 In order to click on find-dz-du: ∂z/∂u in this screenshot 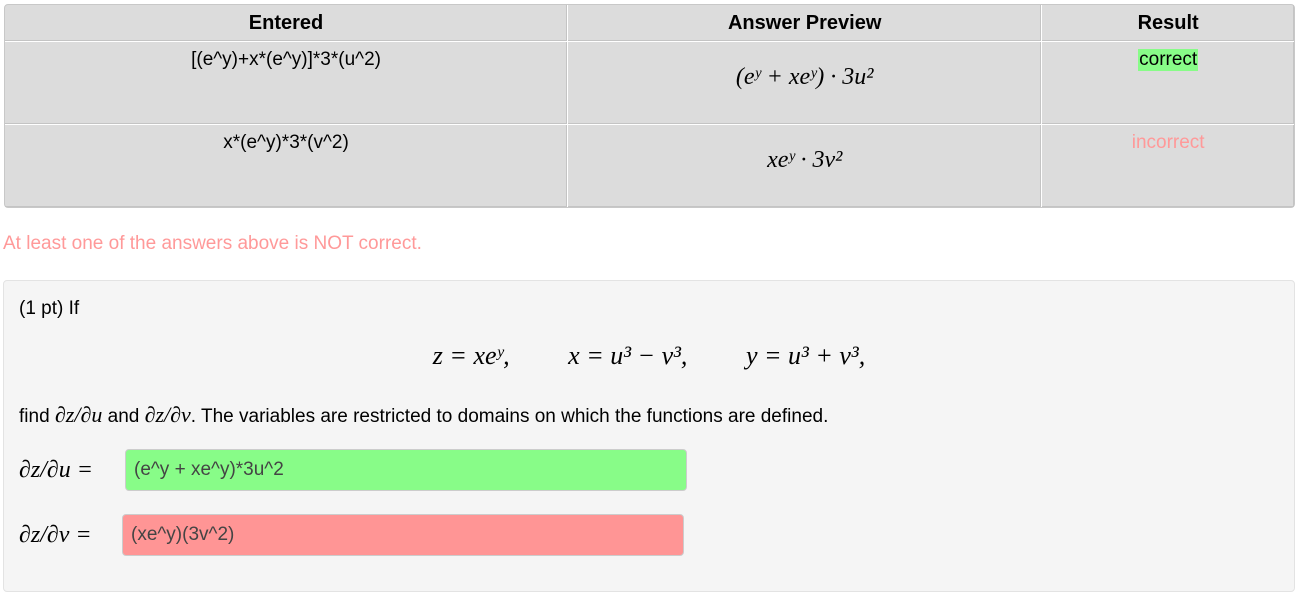, I will do `click(78, 414)`.